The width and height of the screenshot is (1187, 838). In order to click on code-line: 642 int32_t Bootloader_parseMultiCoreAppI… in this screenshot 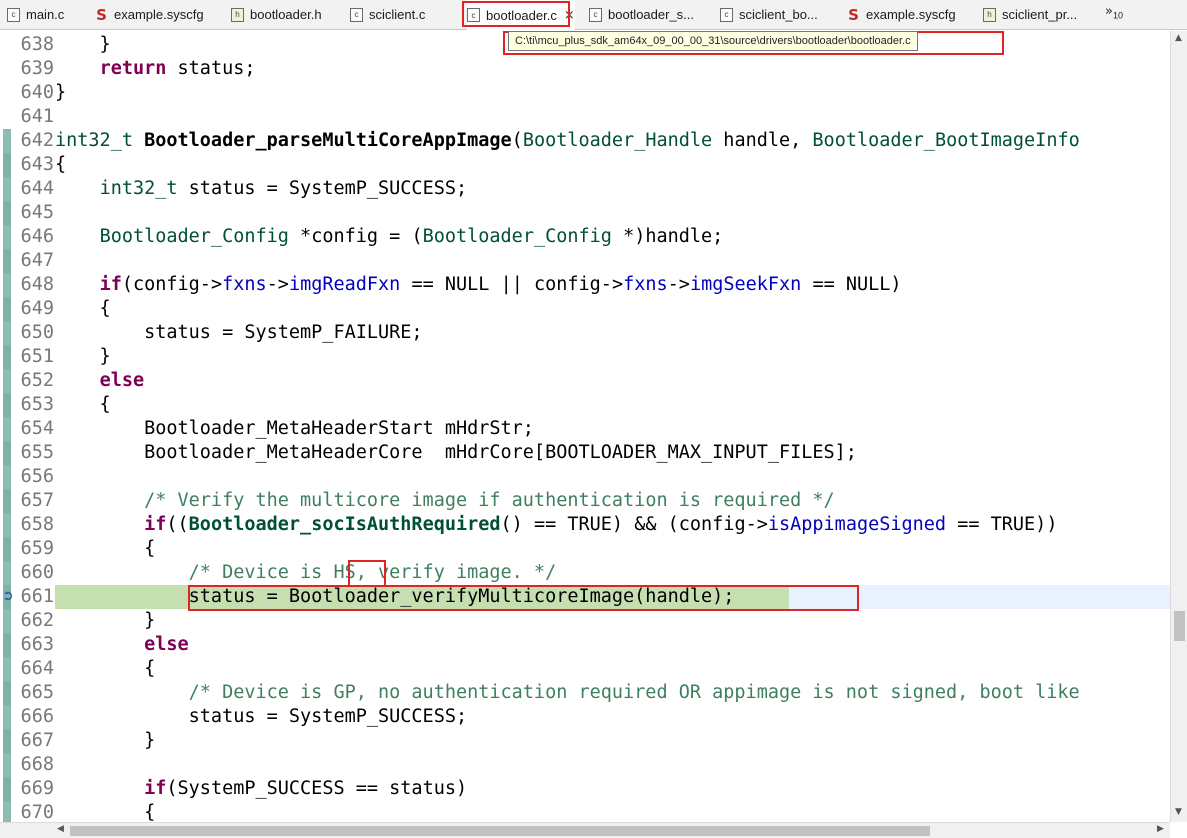, I will do `click(585, 141)`.